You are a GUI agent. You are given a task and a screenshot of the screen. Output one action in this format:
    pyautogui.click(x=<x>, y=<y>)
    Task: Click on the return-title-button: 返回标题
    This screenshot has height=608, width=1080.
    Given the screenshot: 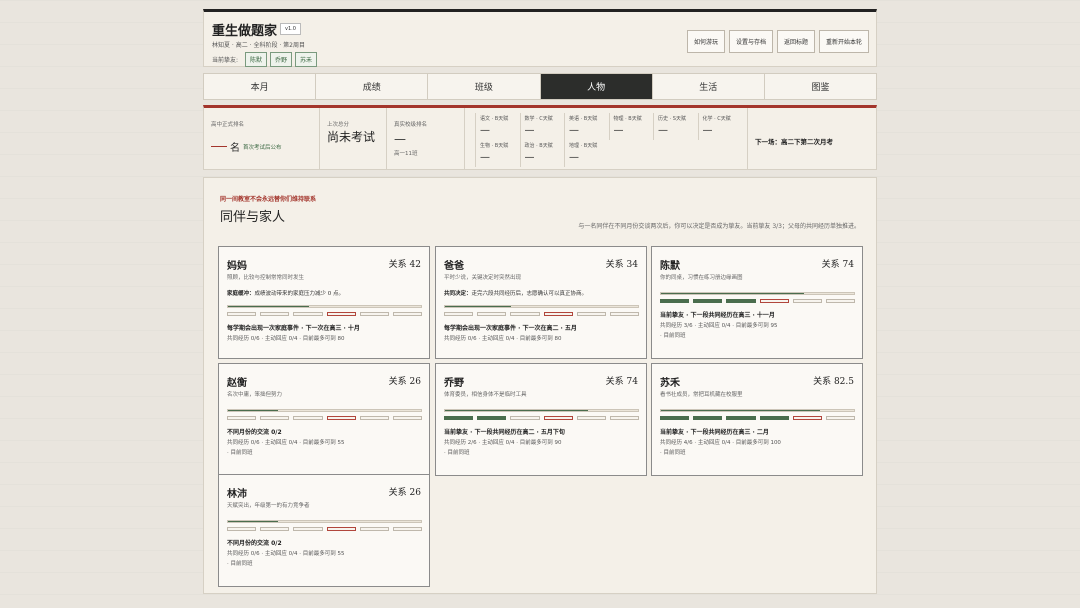 What is the action you would take?
    pyautogui.click(x=795, y=41)
    